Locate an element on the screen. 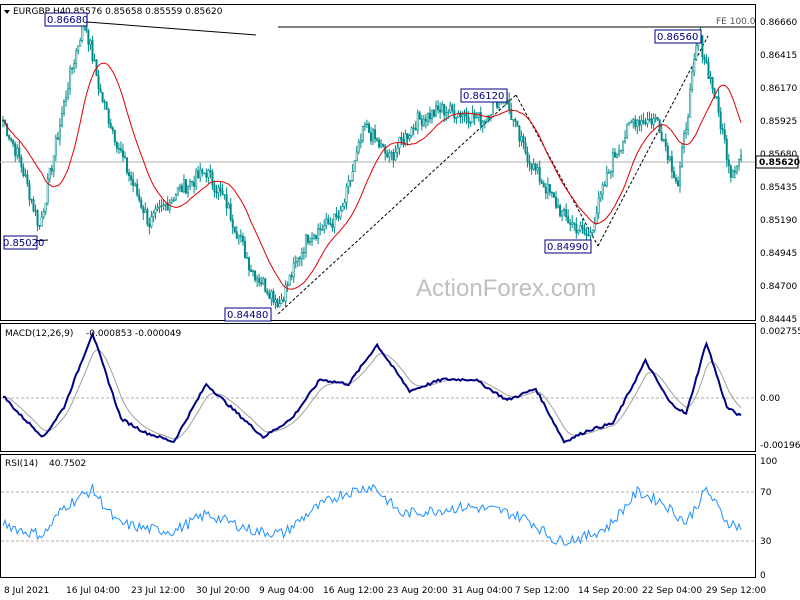  time-tick: 8 Jul 2021 is located at coordinates (26, 591).